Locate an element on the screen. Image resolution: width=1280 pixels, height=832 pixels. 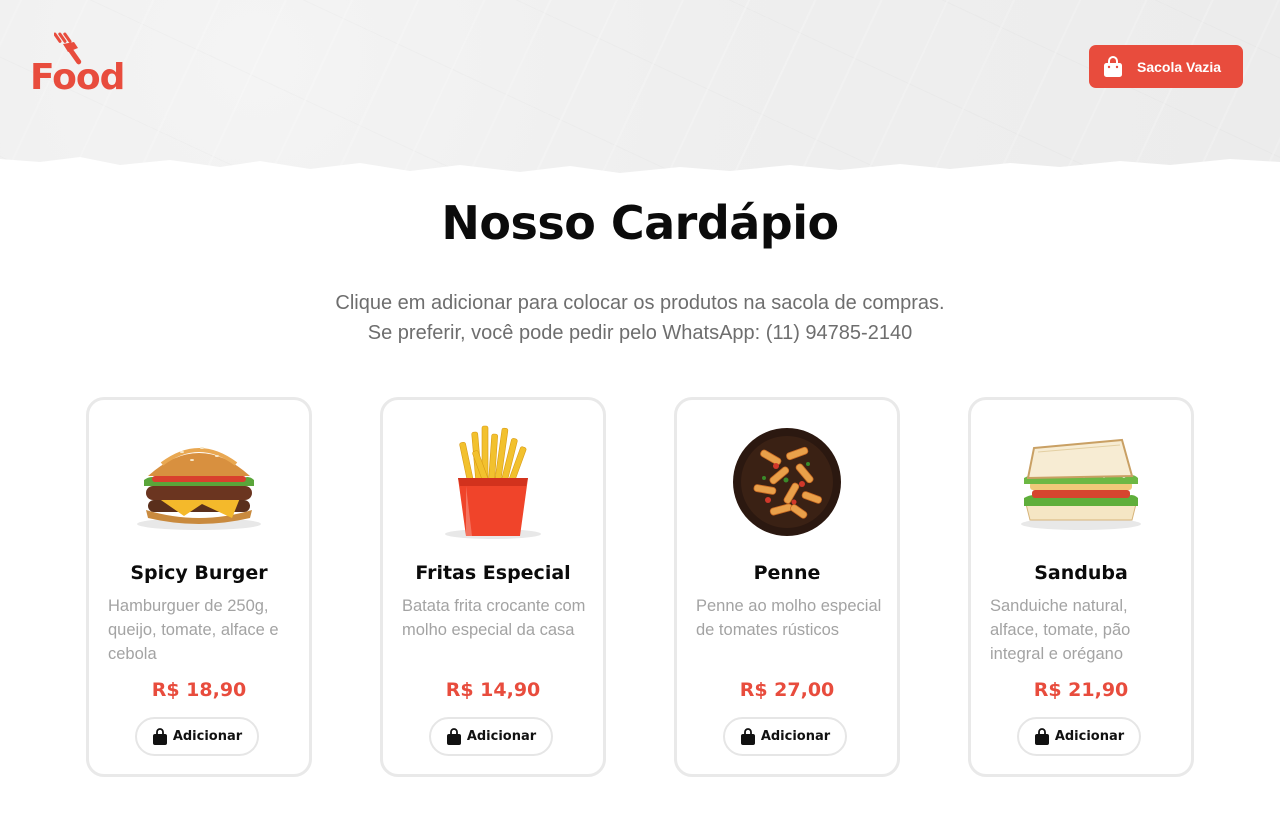
bag-button-label: Sacola Vazia is located at coordinates (1179, 66).